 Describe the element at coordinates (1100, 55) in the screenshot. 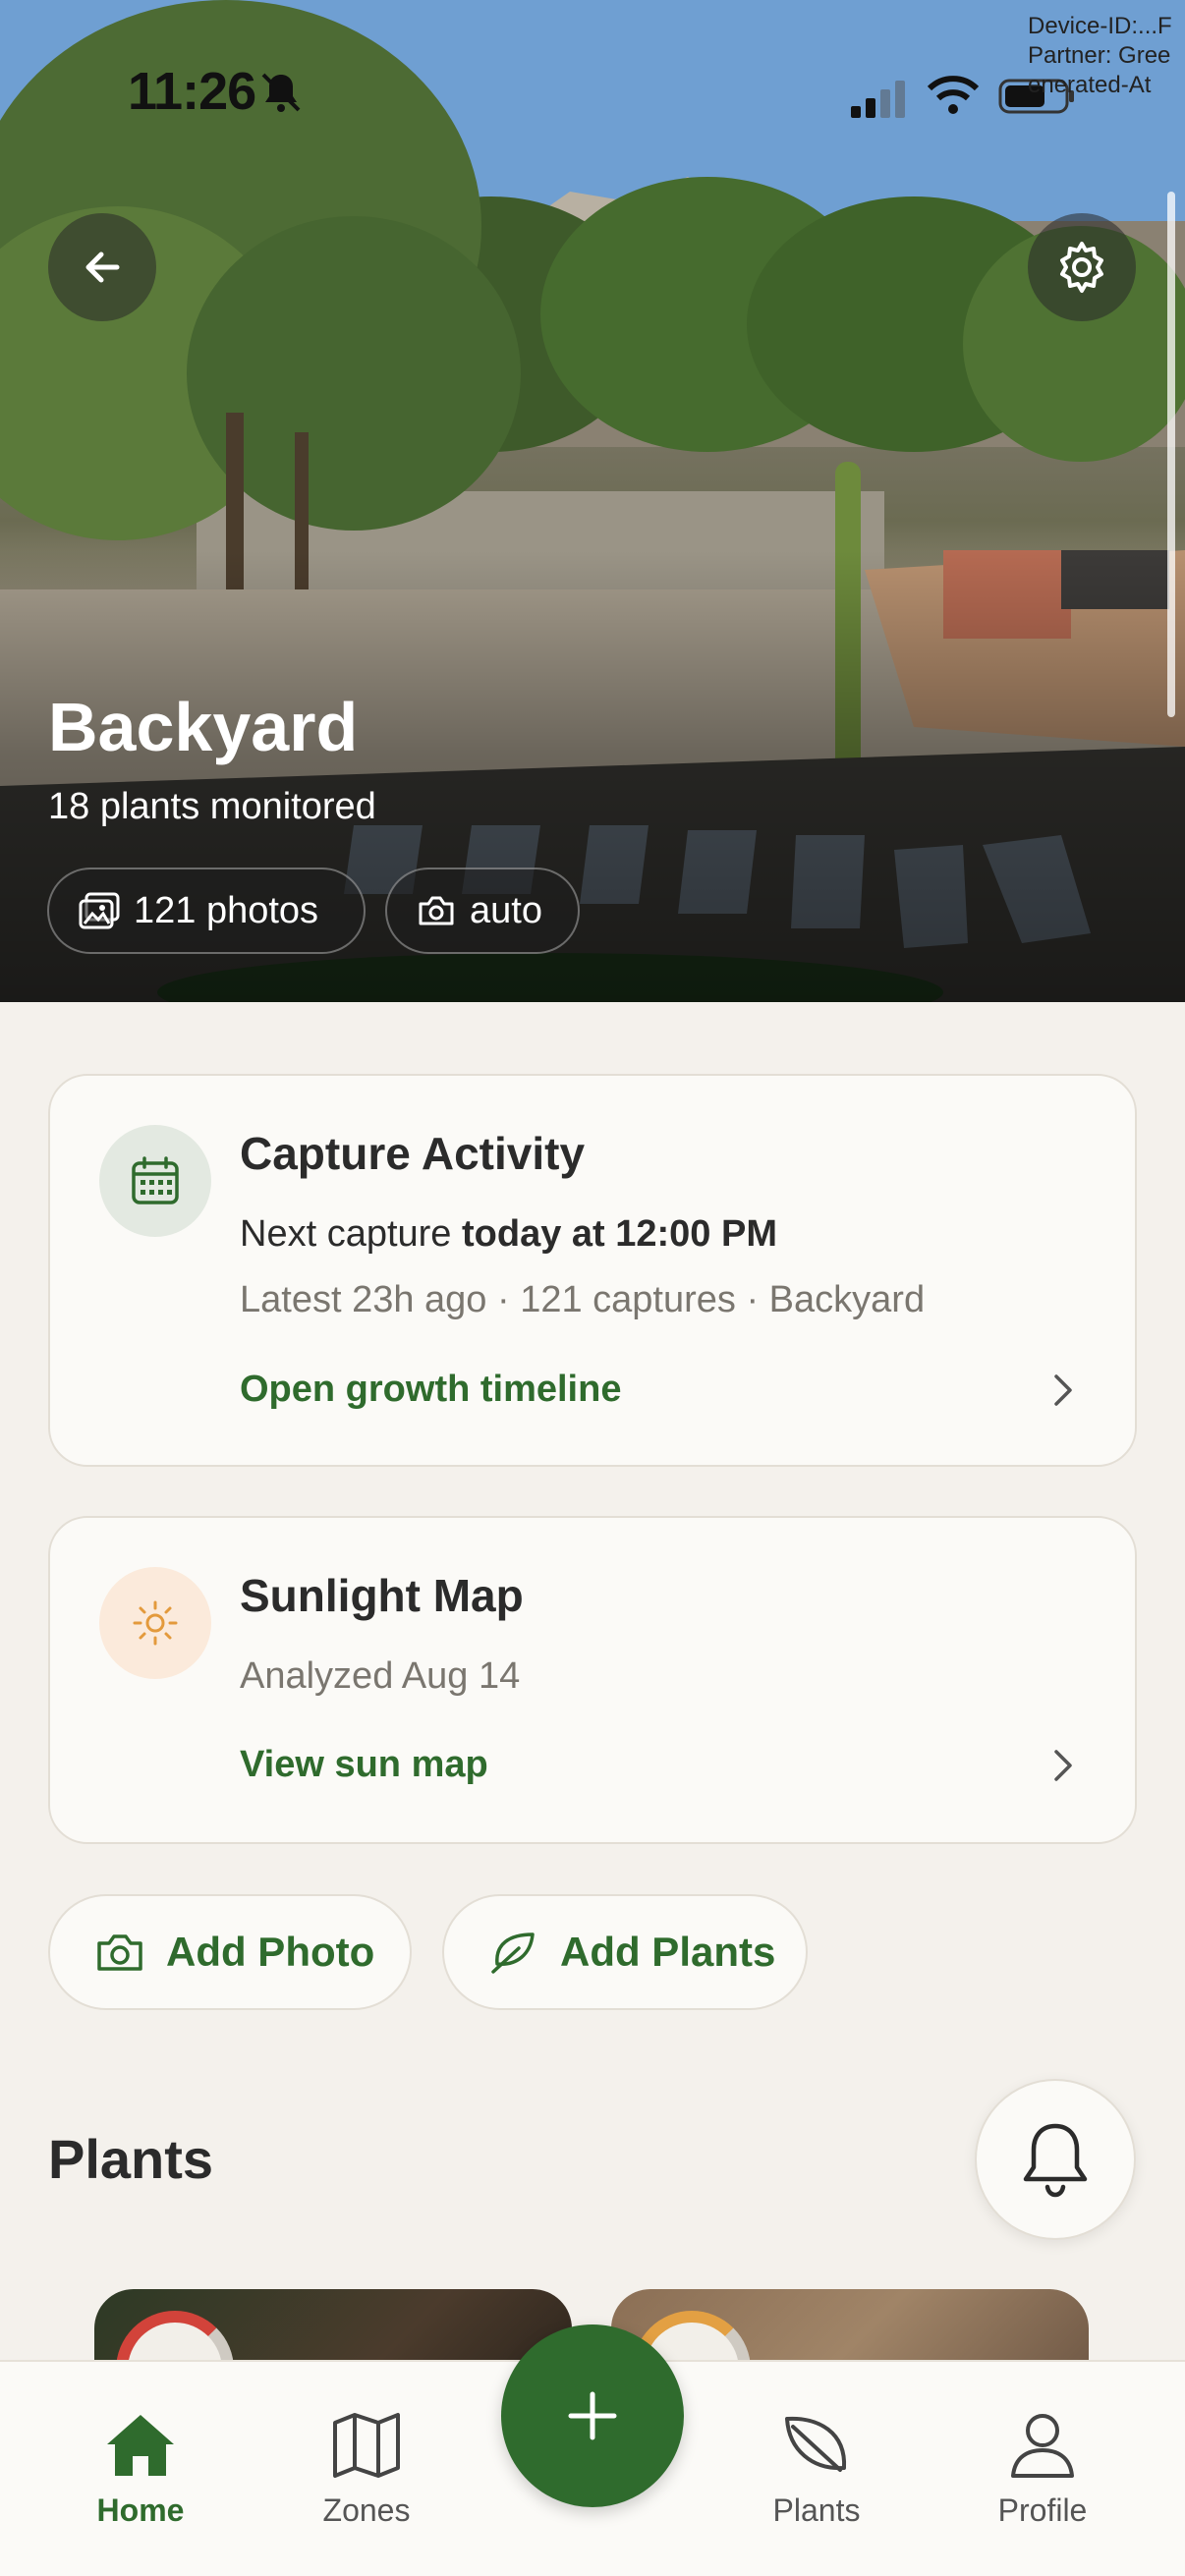

I see `overlay-line: Partner: Gree` at that location.